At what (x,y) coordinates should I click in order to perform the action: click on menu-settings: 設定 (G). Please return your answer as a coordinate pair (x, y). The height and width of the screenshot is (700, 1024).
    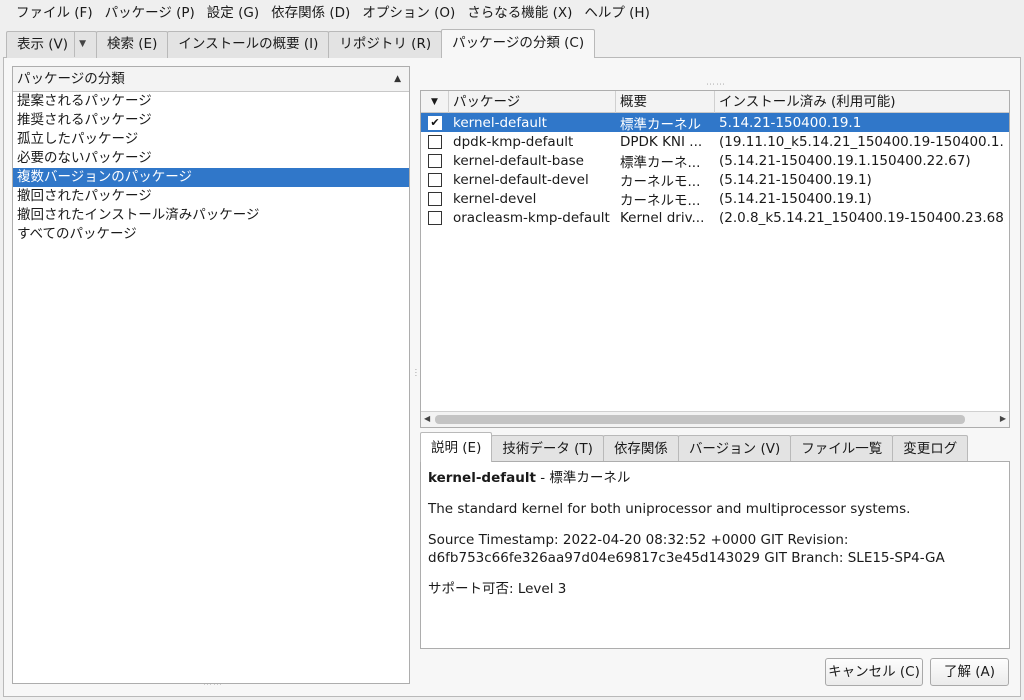
    Looking at the image, I should click on (233, 13).